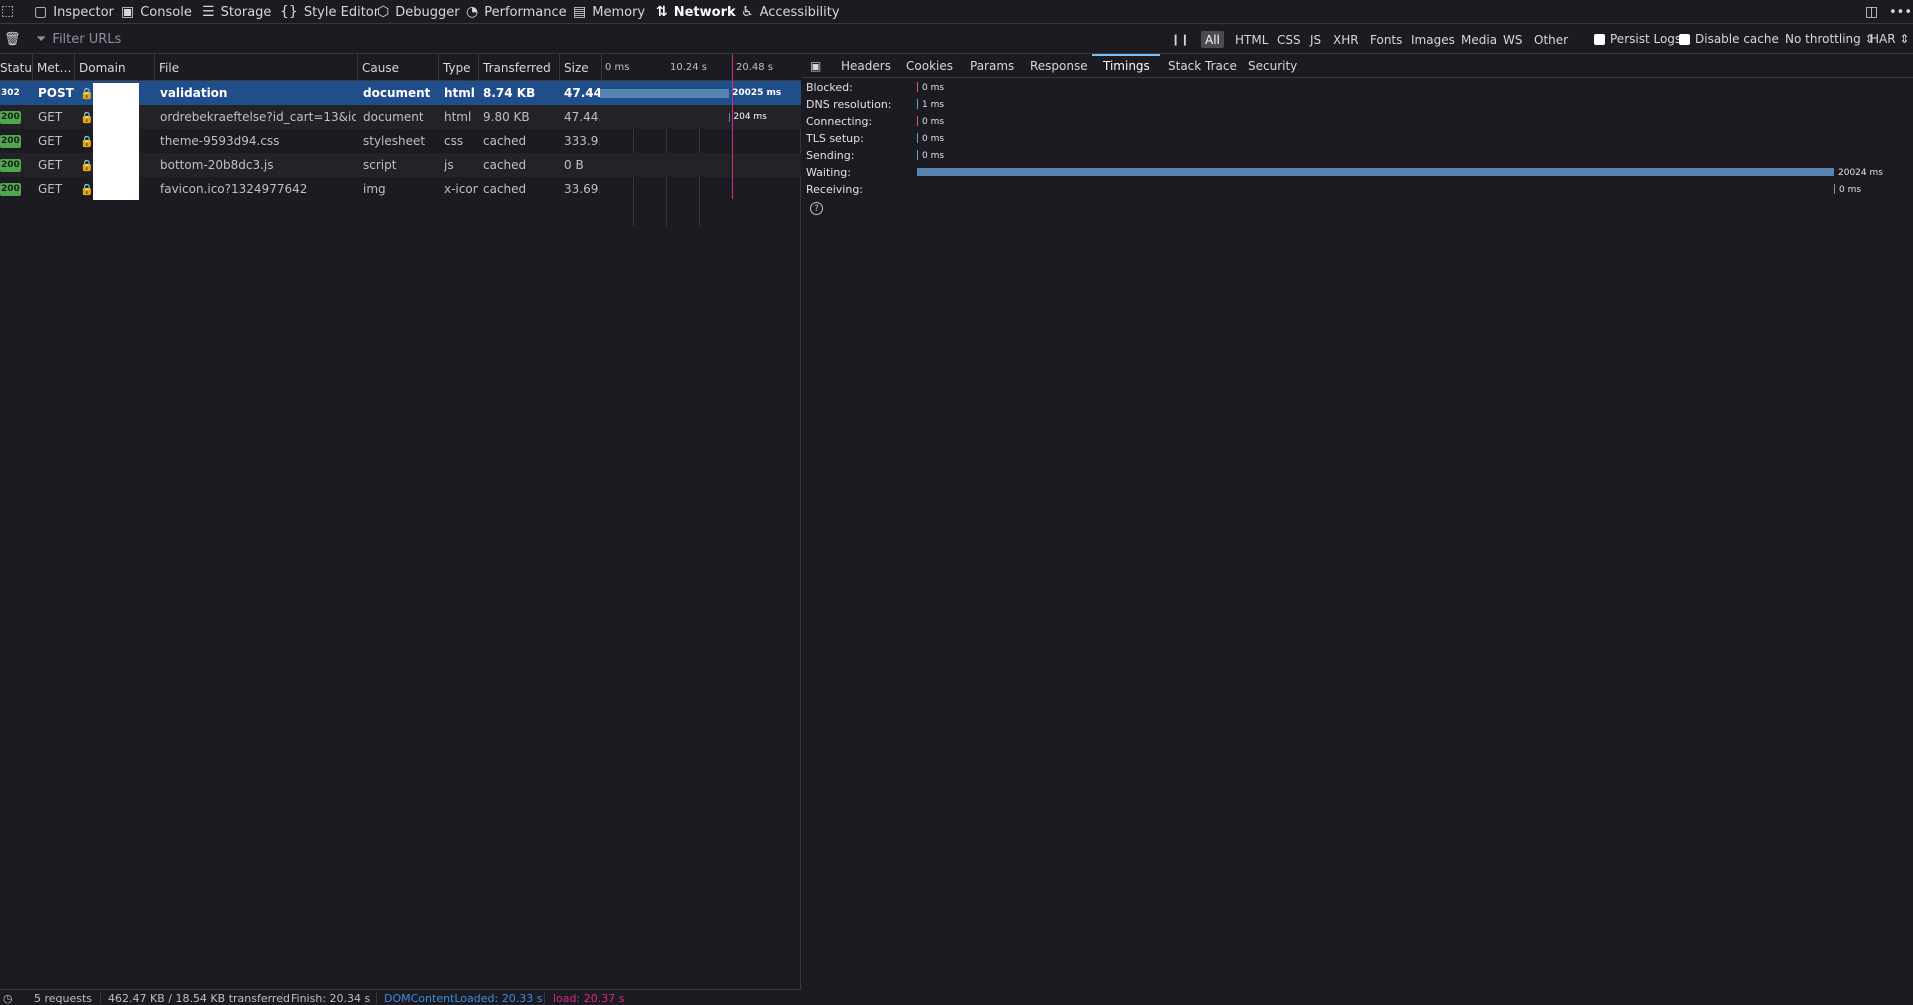  I want to click on tab-debugger-label: Debugger, so click(427, 12).